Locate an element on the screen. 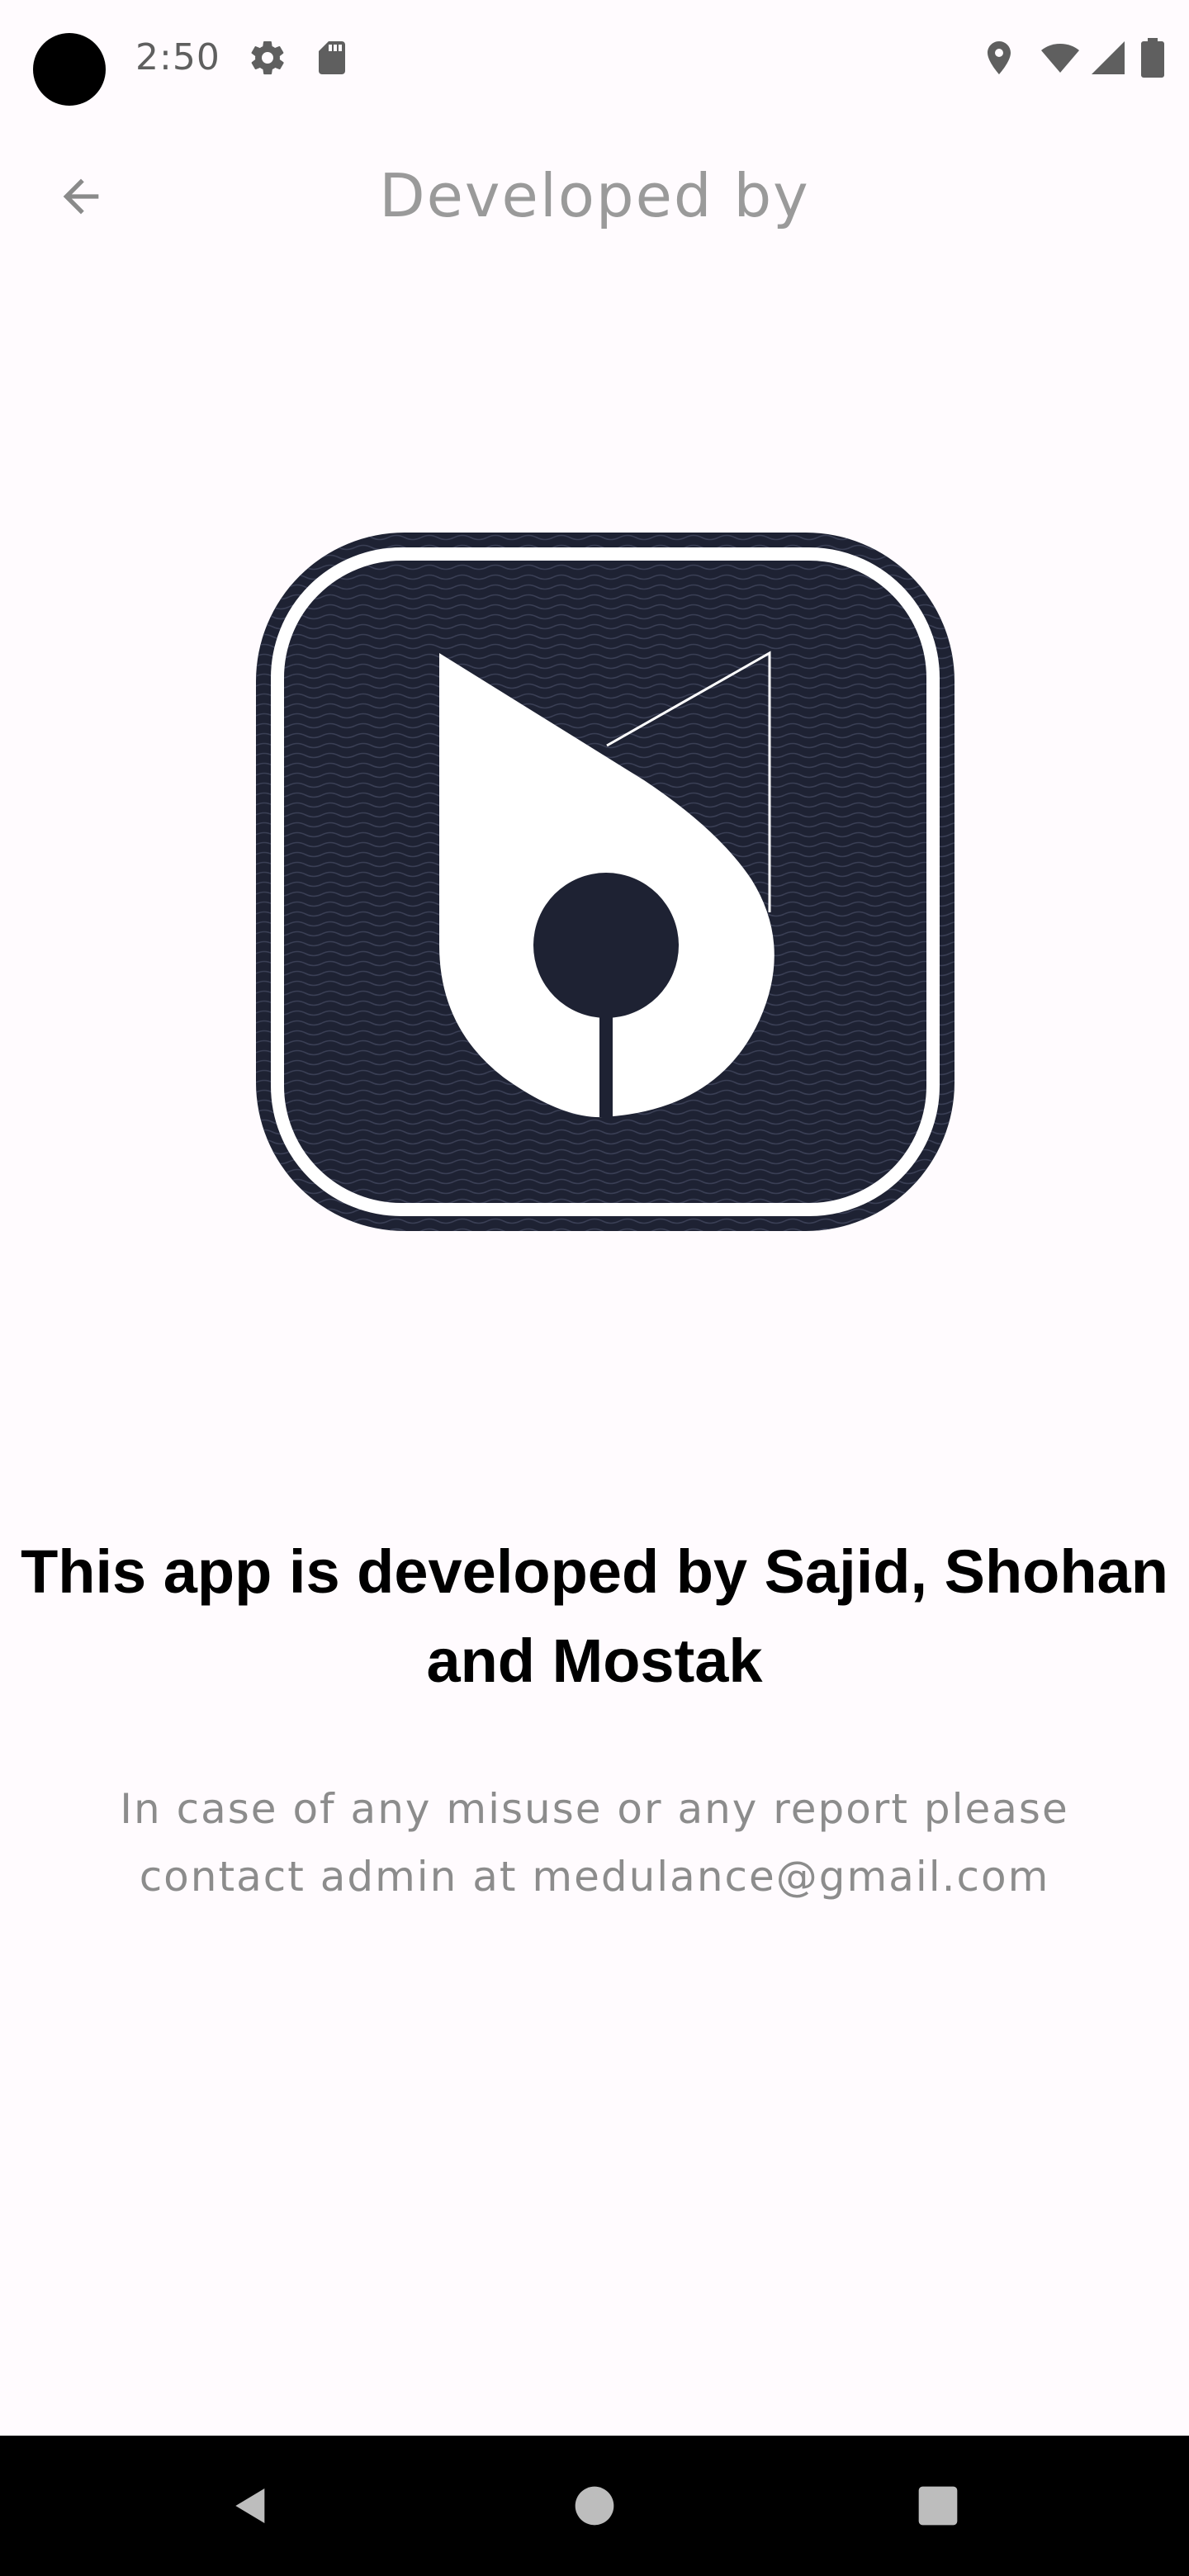 Image resolution: width=1189 pixels, height=2576 pixels. sd-card-icon is located at coordinates (332, 58).